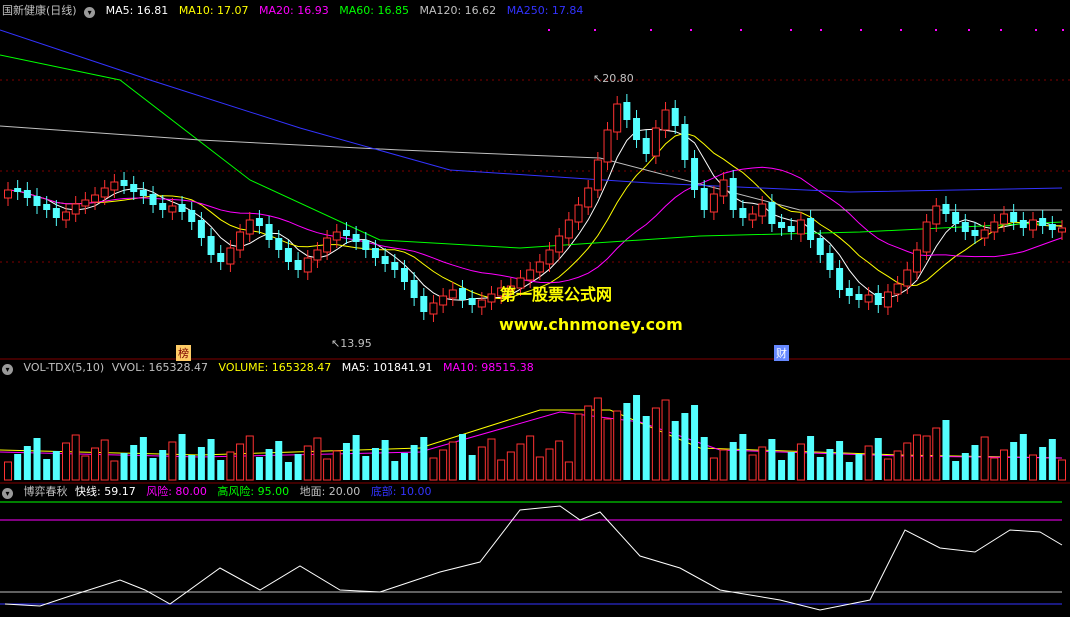  I want to click on event-tag-finance: 财, so click(781, 353).